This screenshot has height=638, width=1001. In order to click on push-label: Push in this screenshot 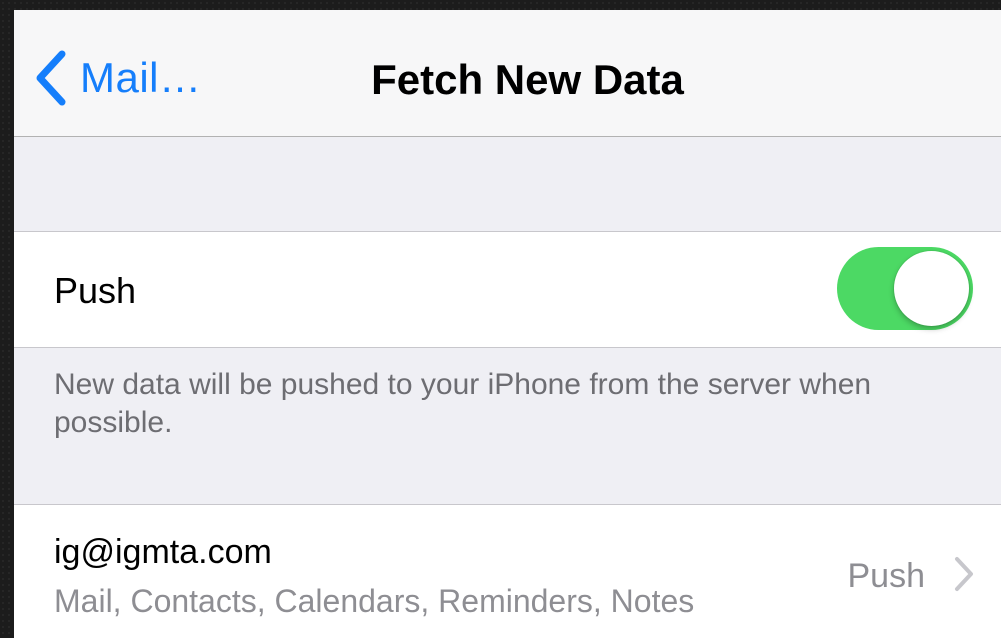, I will do `click(95, 290)`.